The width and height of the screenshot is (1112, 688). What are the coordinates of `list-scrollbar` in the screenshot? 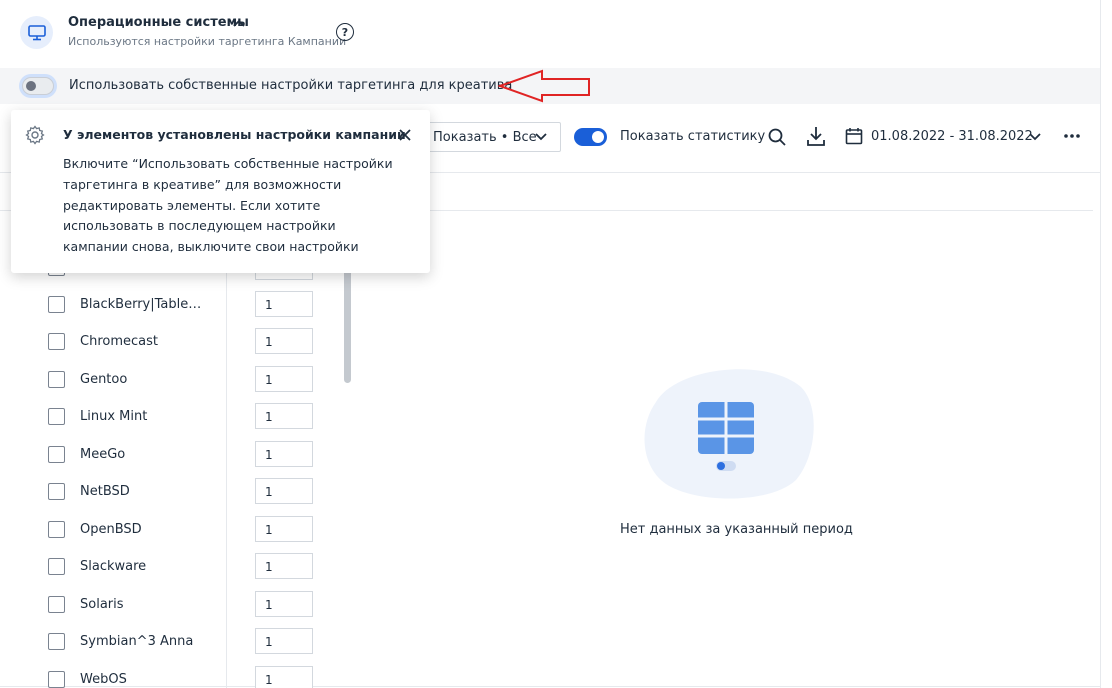 It's located at (347, 322).